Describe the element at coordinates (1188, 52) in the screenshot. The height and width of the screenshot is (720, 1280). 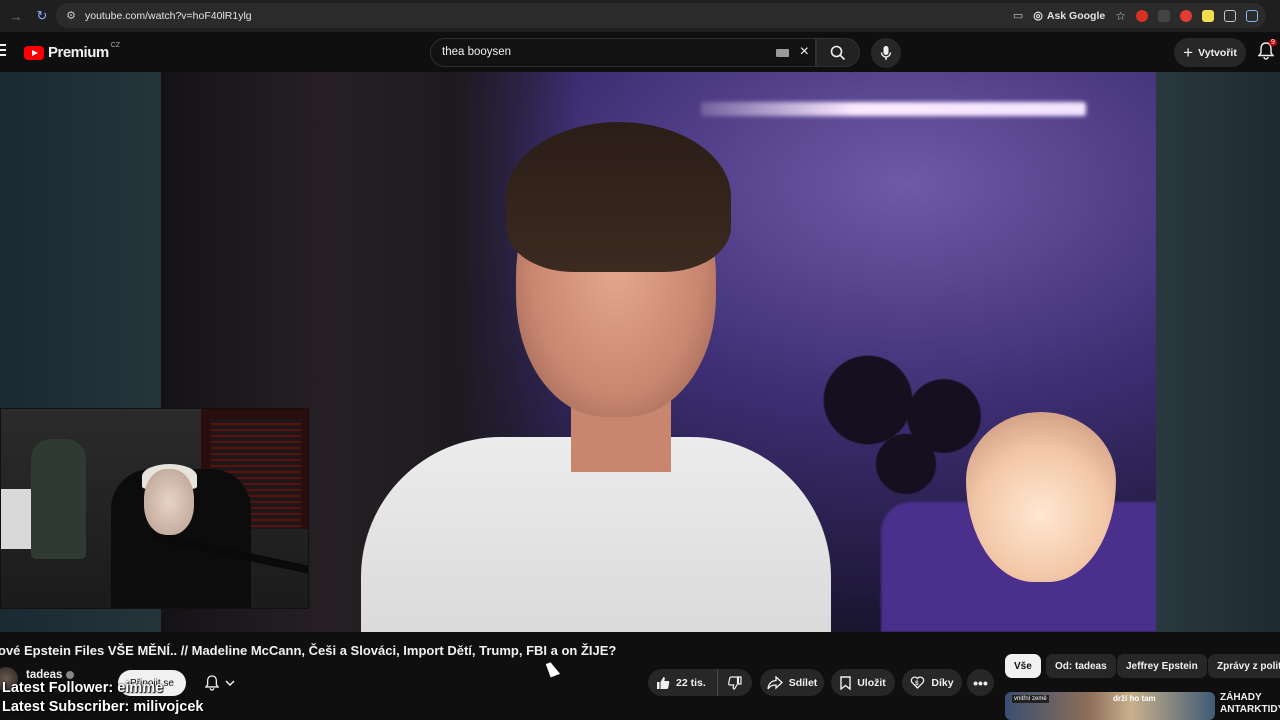
I see `plus-icon: +` at that location.